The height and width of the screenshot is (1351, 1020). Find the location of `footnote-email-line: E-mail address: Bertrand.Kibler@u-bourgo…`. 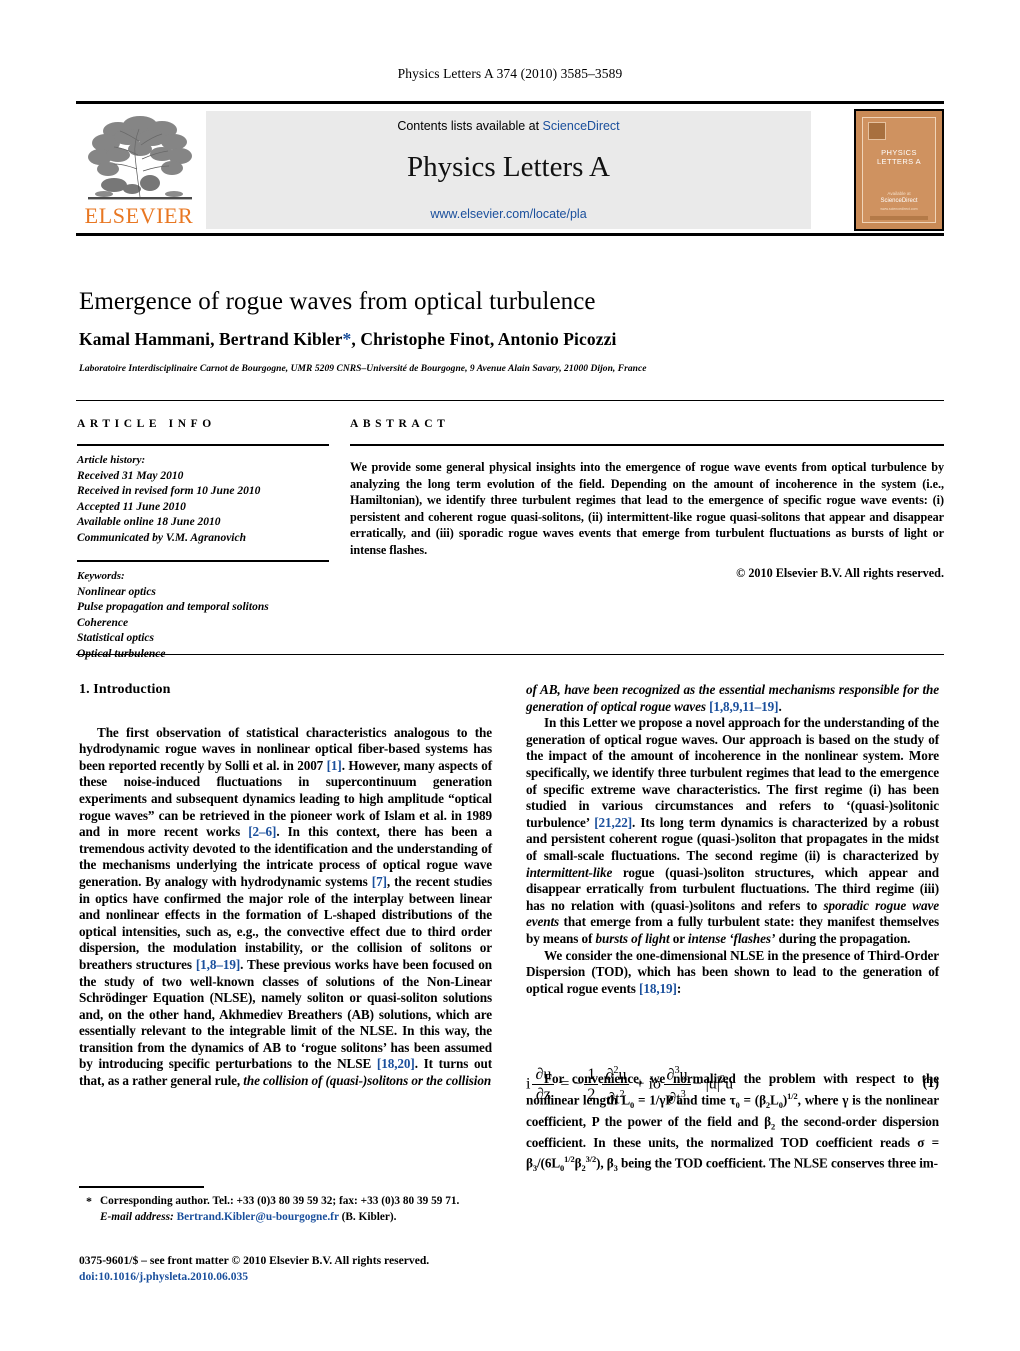

footnote-email-line: E-mail address: Bertrand.Kibler@u-bourgo… is located at coordinates (298, 1218).